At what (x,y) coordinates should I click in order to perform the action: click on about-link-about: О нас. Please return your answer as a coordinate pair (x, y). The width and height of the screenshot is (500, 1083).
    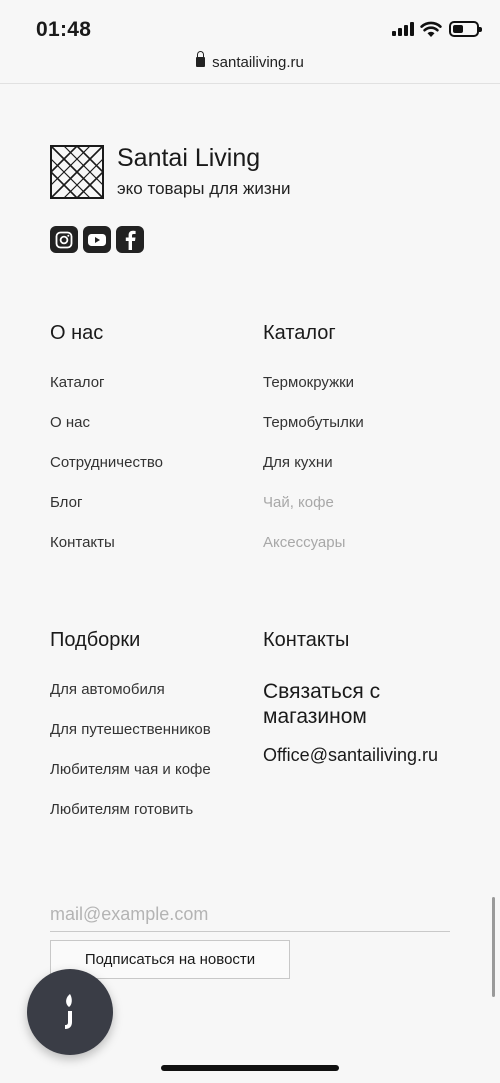
    Looking at the image, I should click on (70, 422).